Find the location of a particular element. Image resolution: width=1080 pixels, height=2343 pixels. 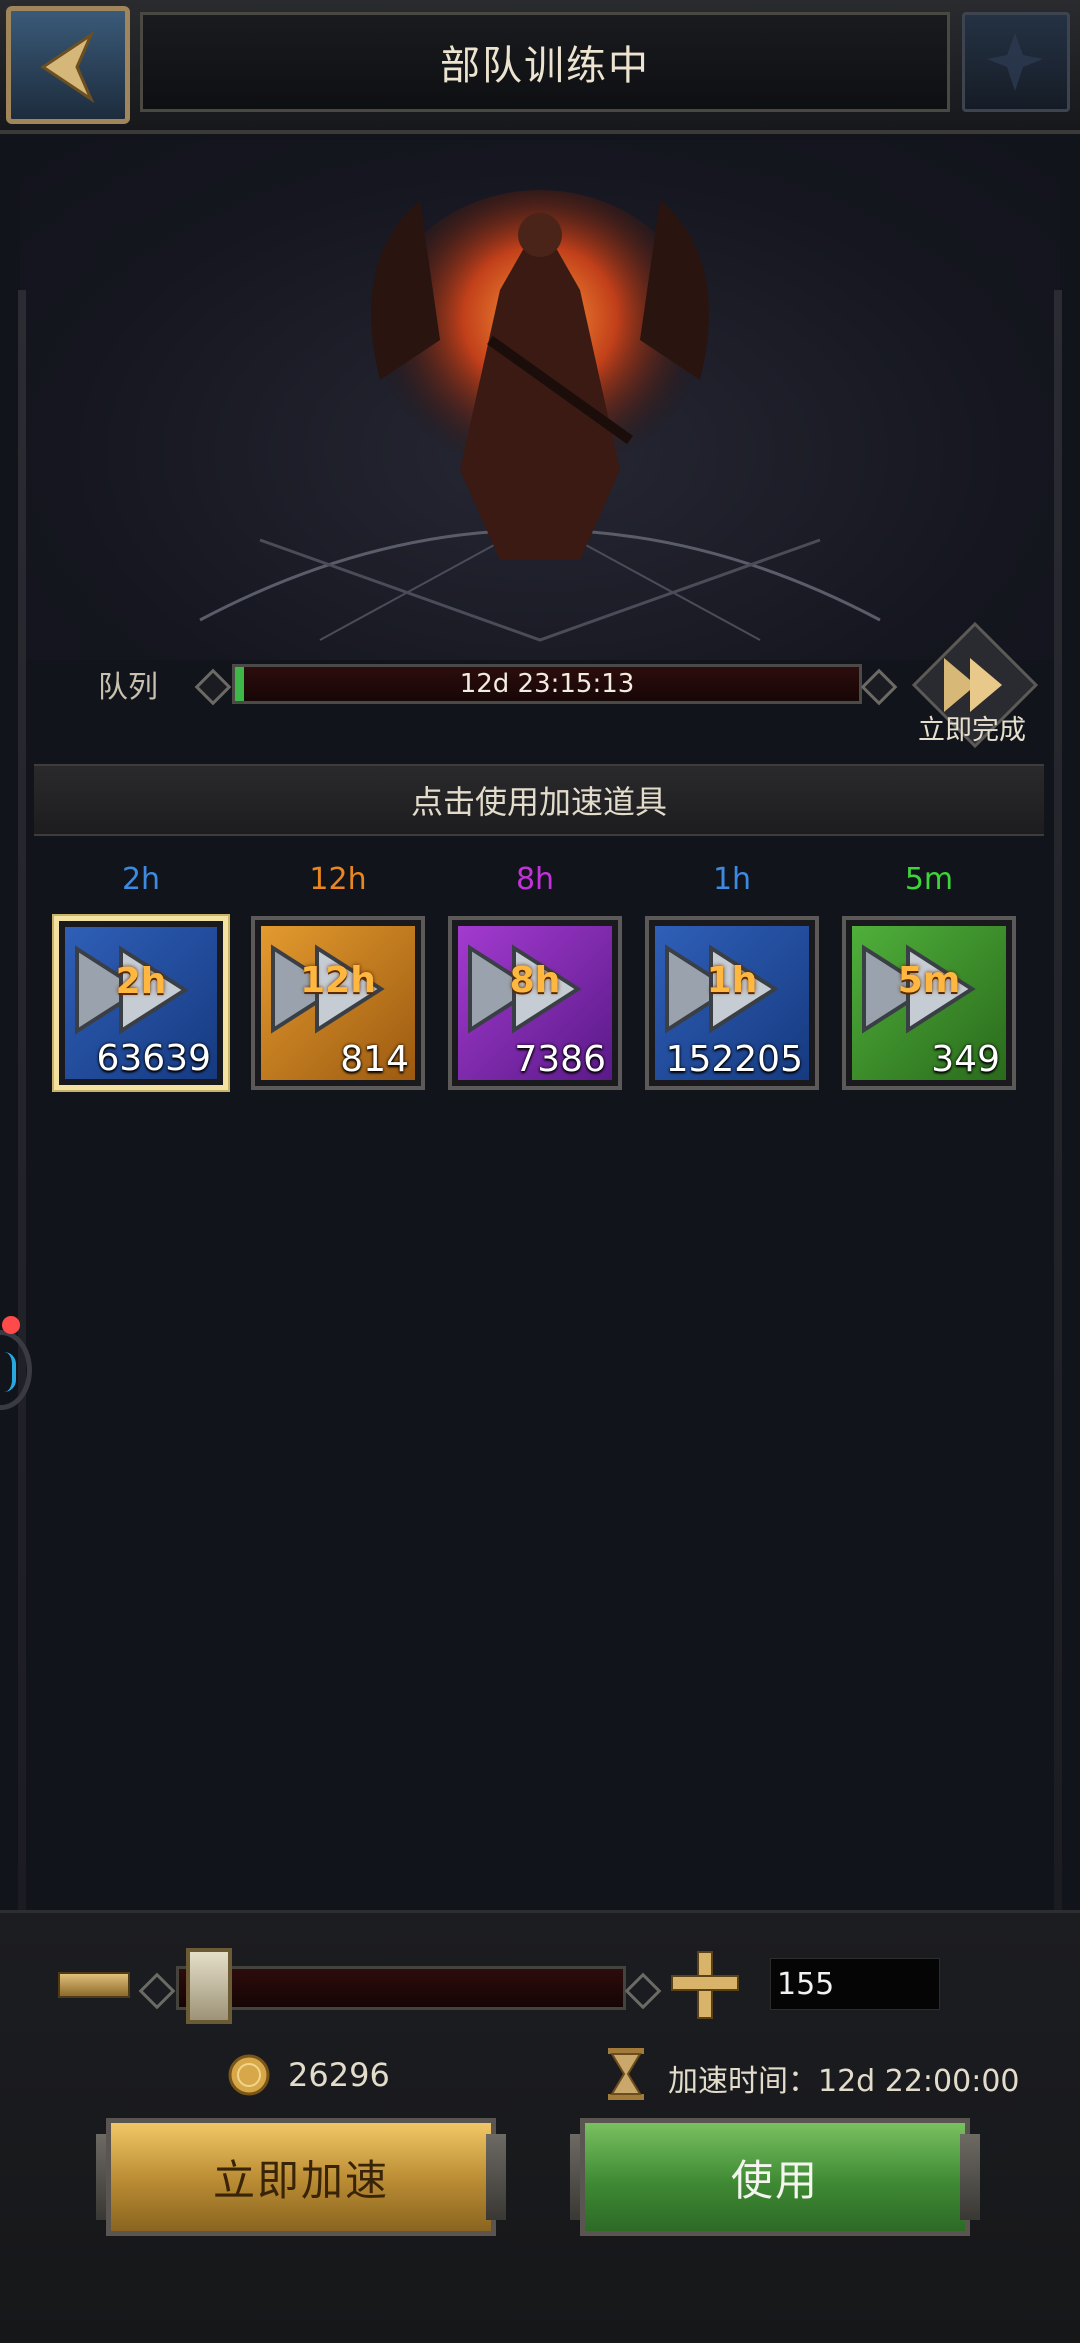

speedup-item: 2h 63639 is located at coordinates (141, 1003).